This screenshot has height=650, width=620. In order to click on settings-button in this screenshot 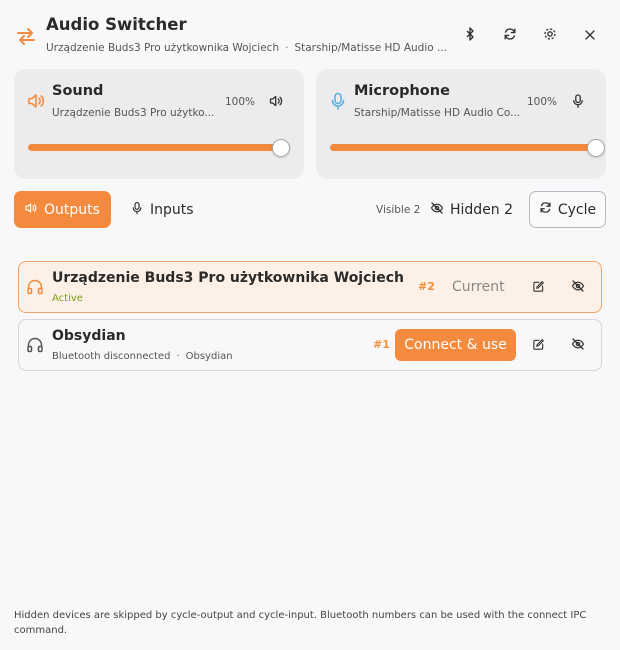, I will do `click(550, 35)`.